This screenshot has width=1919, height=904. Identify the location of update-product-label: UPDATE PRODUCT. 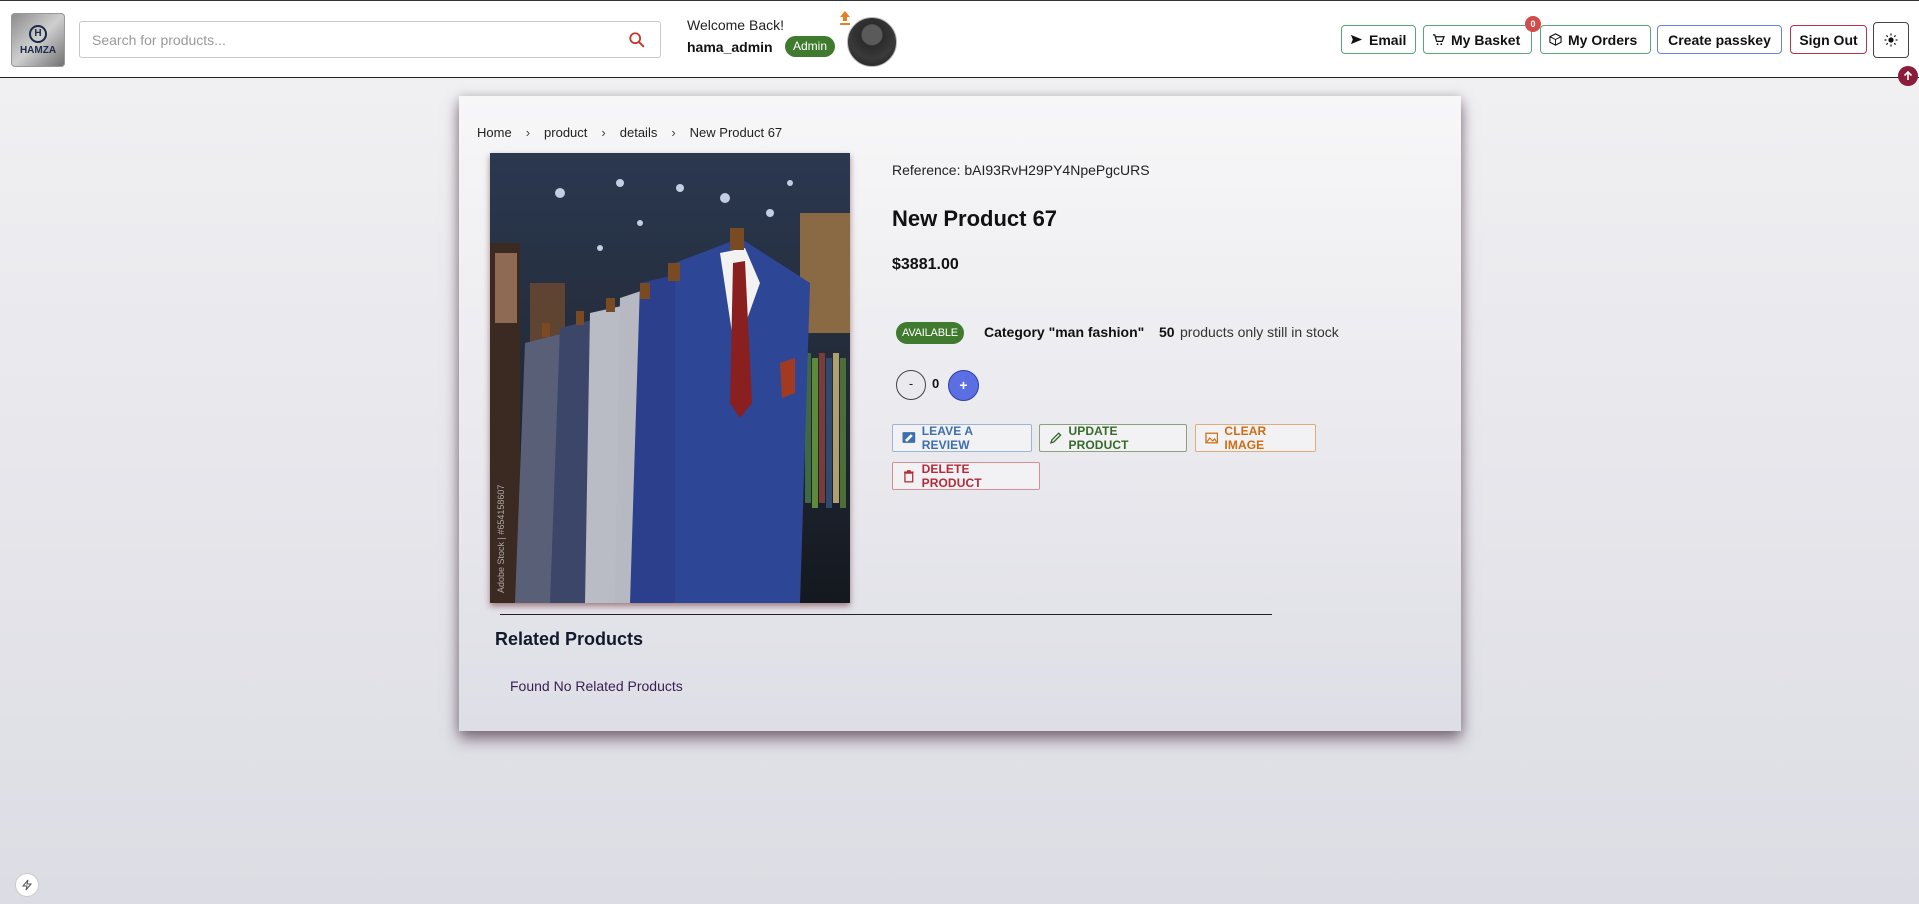
(1098, 438).